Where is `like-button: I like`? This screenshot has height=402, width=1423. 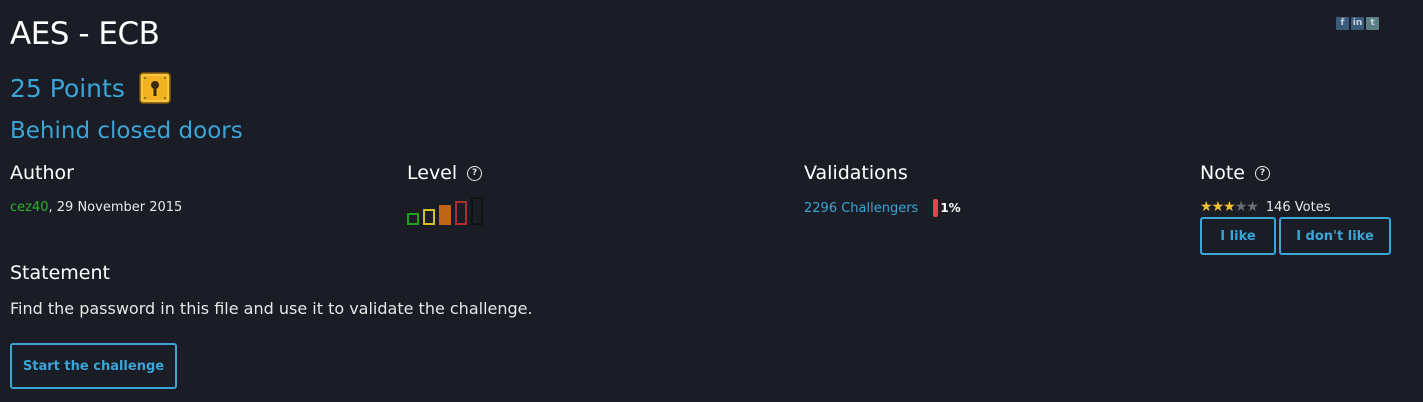
like-button: I like is located at coordinates (1238, 236).